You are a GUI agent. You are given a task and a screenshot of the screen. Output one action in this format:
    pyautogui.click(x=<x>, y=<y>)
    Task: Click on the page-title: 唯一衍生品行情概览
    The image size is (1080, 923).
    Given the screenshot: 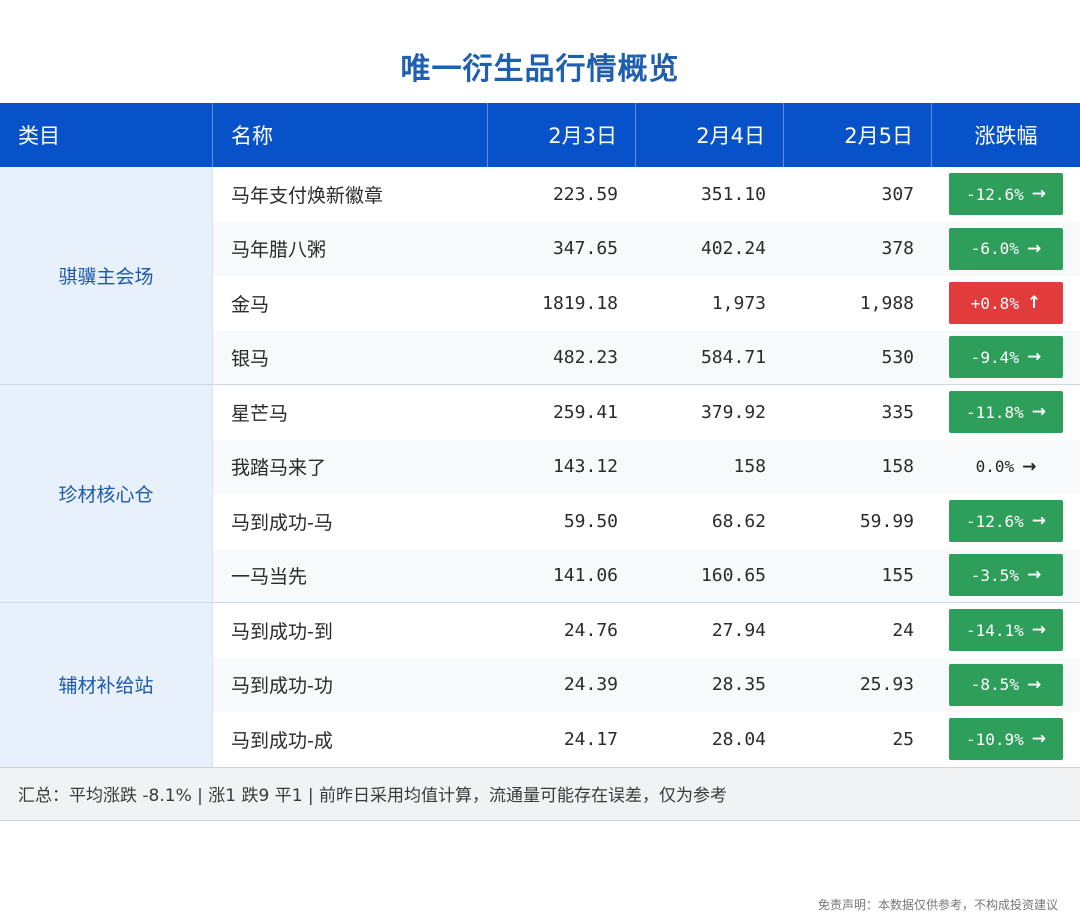 What is the action you would take?
    pyautogui.click(x=540, y=69)
    